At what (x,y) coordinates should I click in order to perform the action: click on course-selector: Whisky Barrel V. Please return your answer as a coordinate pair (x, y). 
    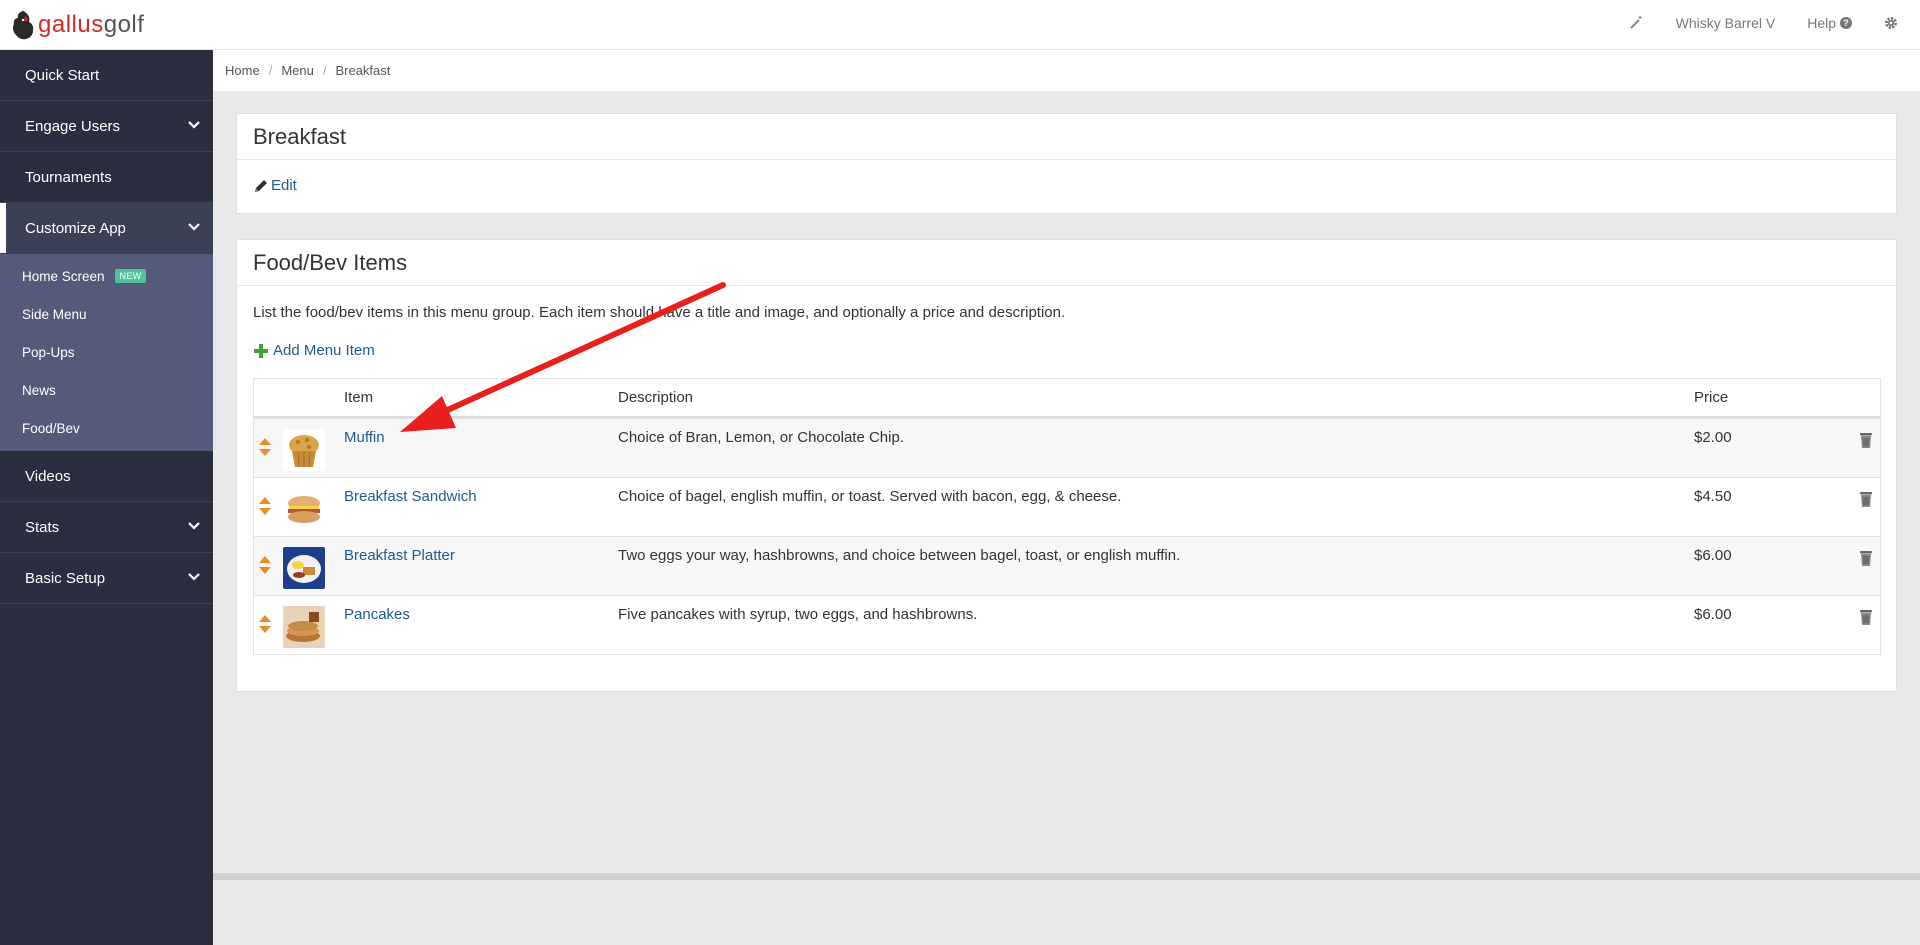
    Looking at the image, I should click on (1726, 23).